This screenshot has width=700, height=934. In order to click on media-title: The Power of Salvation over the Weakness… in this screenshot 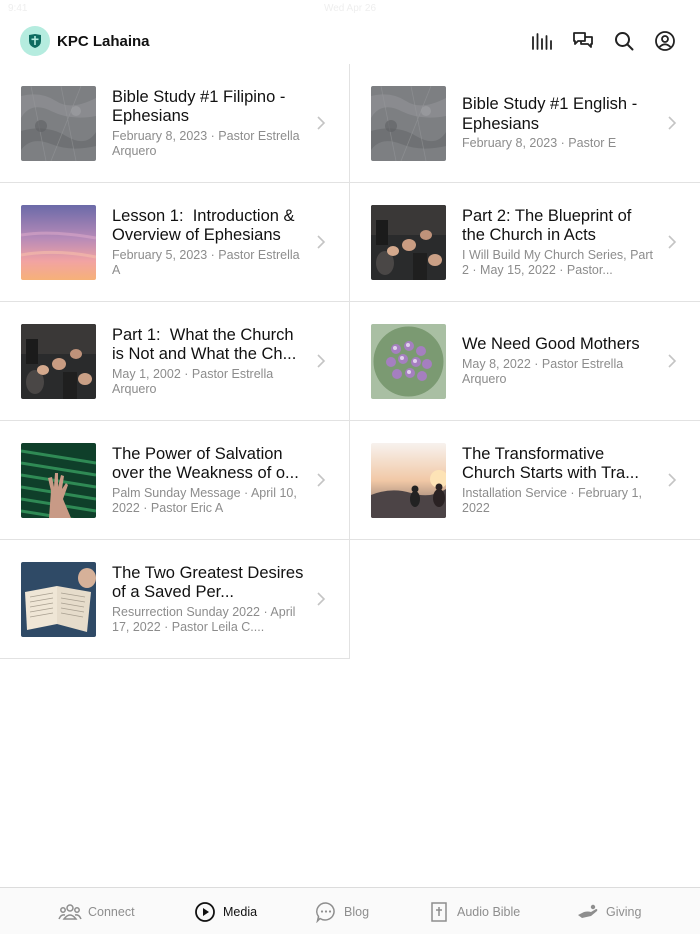, I will do `click(205, 463)`.